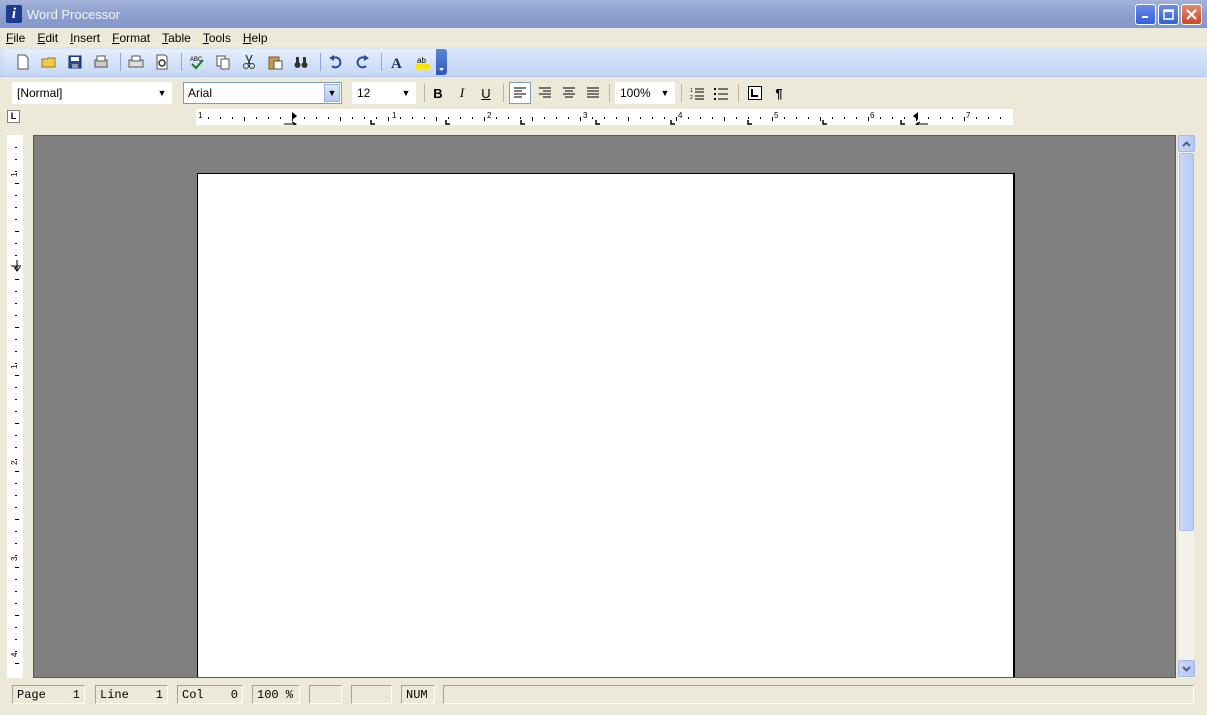 The image size is (1207, 715). Describe the element at coordinates (336, 62) in the screenshot. I see `undo-button` at that location.